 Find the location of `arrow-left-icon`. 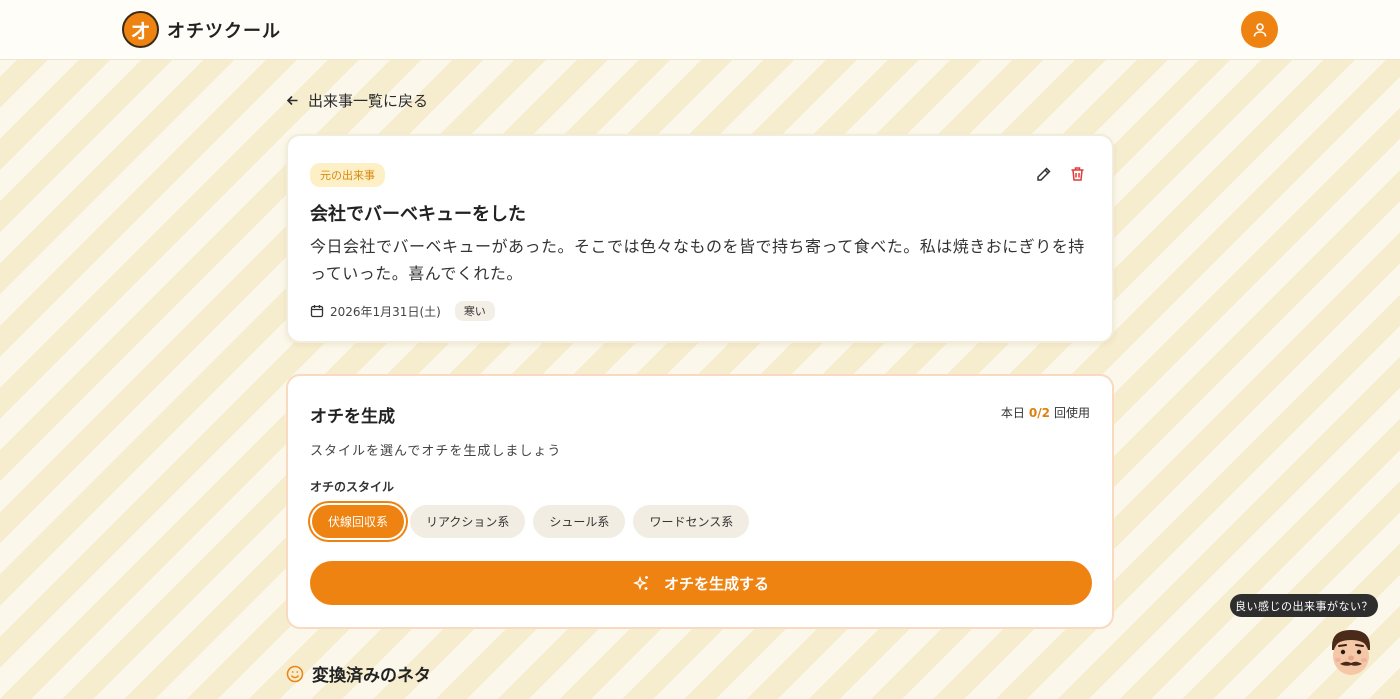

arrow-left-icon is located at coordinates (292, 100).